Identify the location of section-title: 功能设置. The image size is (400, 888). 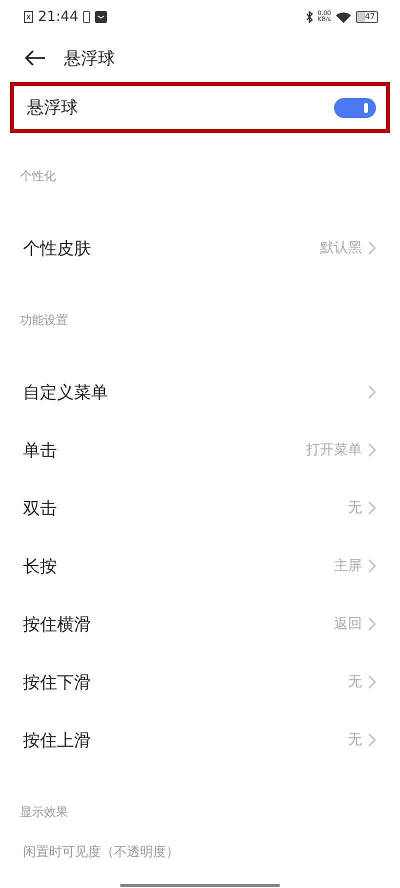
(44, 320).